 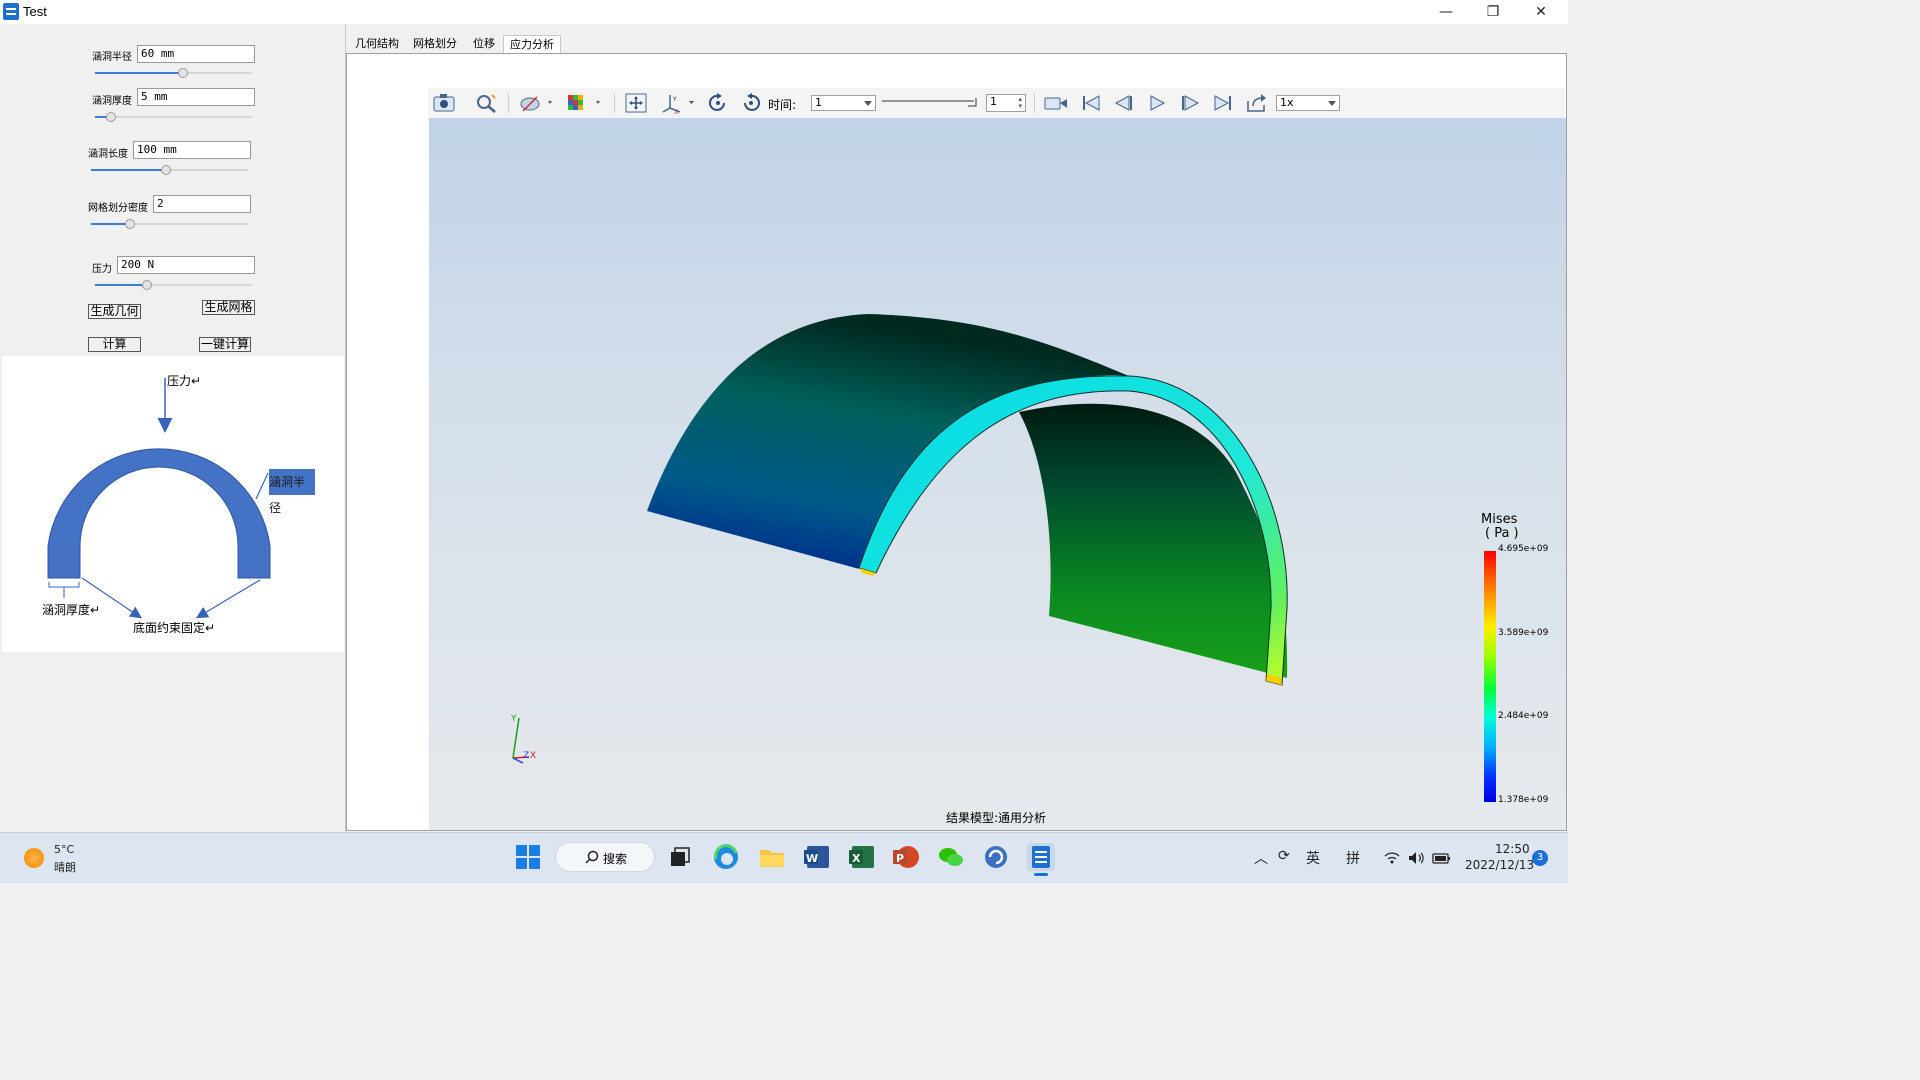 What do you see at coordinates (535, 103) in the screenshot?
I see `display-mode-icon` at bounding box center [535, 103].